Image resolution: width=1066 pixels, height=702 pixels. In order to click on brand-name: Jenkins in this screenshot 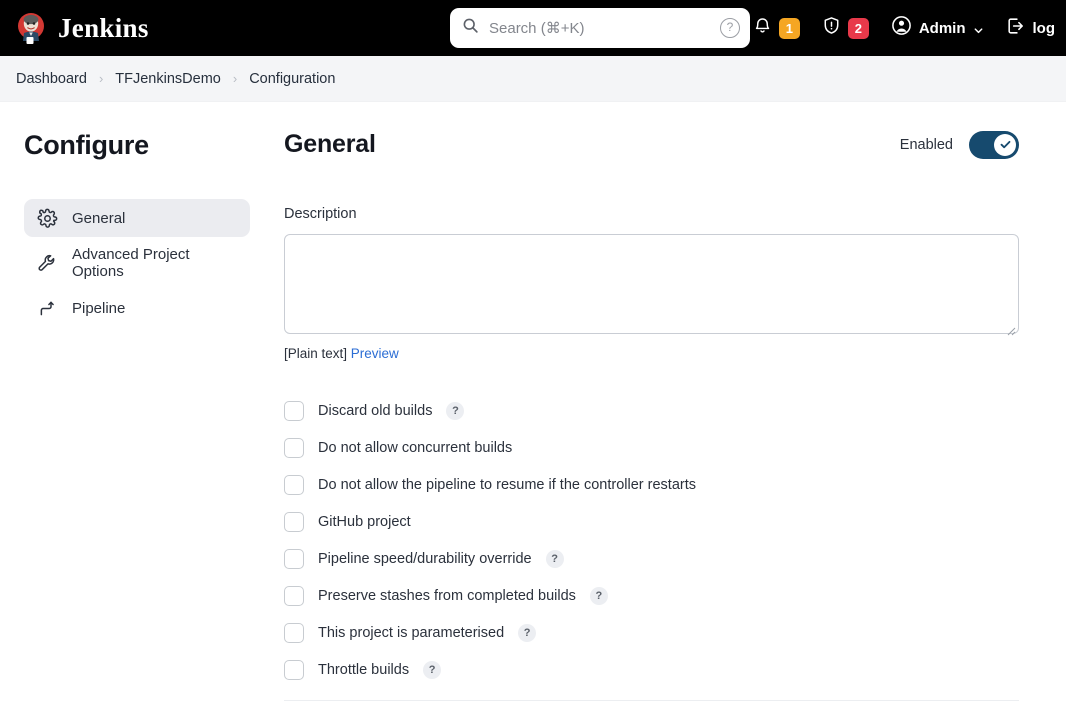, I will do `click(103, 27)`.